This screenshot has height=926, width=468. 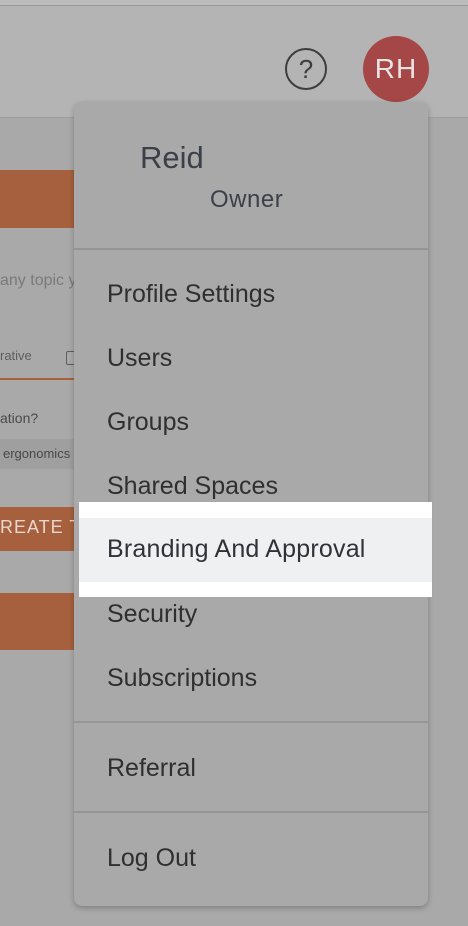 I want to click on menu-item-shared-spaces: Shared Spaces, so click(x=192, y=486).